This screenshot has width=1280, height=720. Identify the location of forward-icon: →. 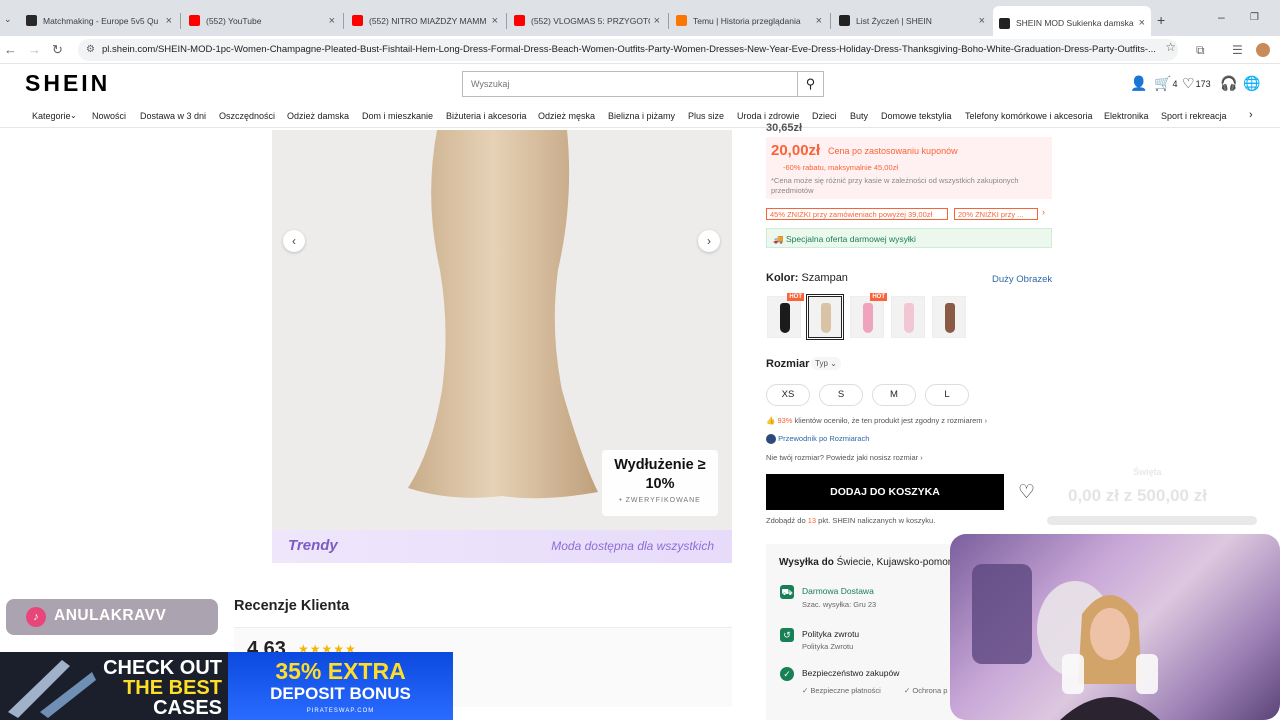
(34, 49).